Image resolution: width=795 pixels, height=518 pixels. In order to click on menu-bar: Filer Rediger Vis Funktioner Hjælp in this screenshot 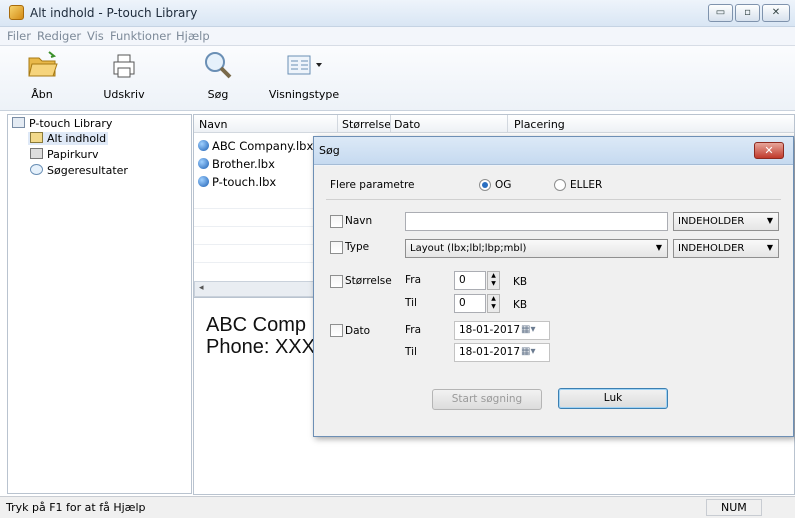, I will do `click(397, 36)`.